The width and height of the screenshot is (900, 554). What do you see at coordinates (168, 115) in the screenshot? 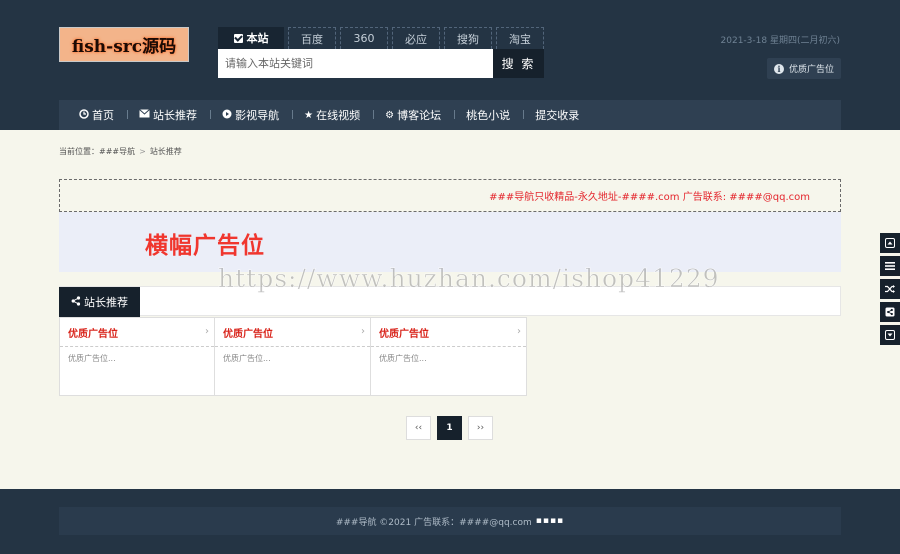
I see `nav-item-recommend: 站长推荐` at bounding box center [168, 115].